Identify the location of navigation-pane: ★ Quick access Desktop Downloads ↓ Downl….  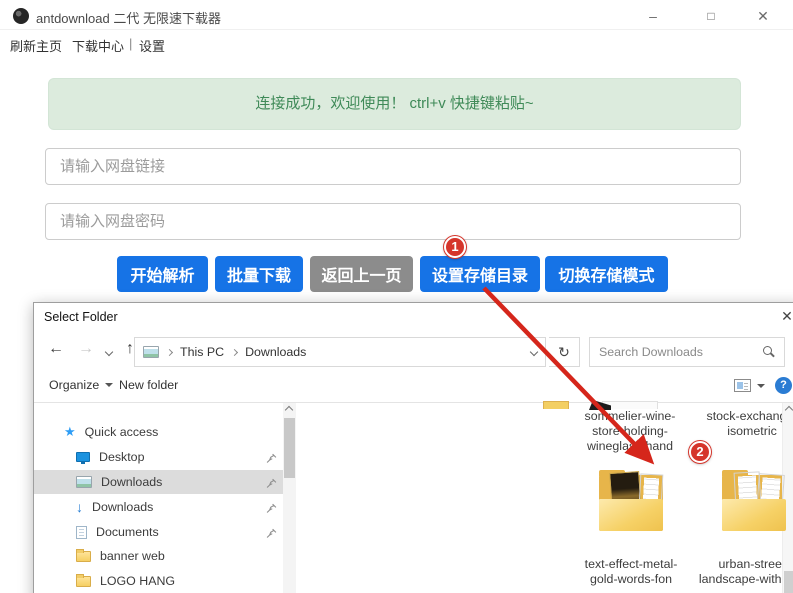
(158, 498).